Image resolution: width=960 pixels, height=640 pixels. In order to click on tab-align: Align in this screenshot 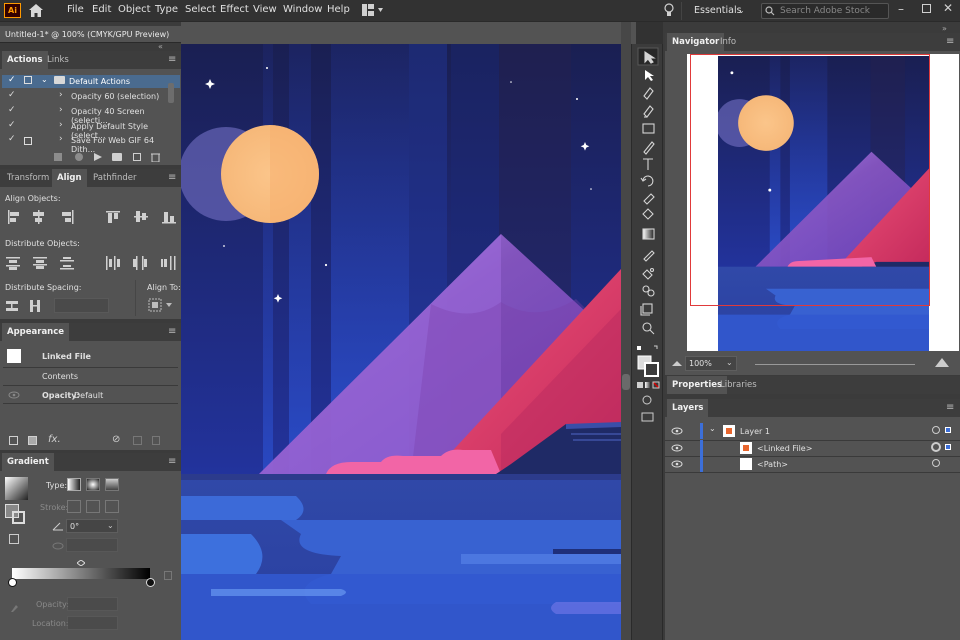, I will do `click(69, 178)`.